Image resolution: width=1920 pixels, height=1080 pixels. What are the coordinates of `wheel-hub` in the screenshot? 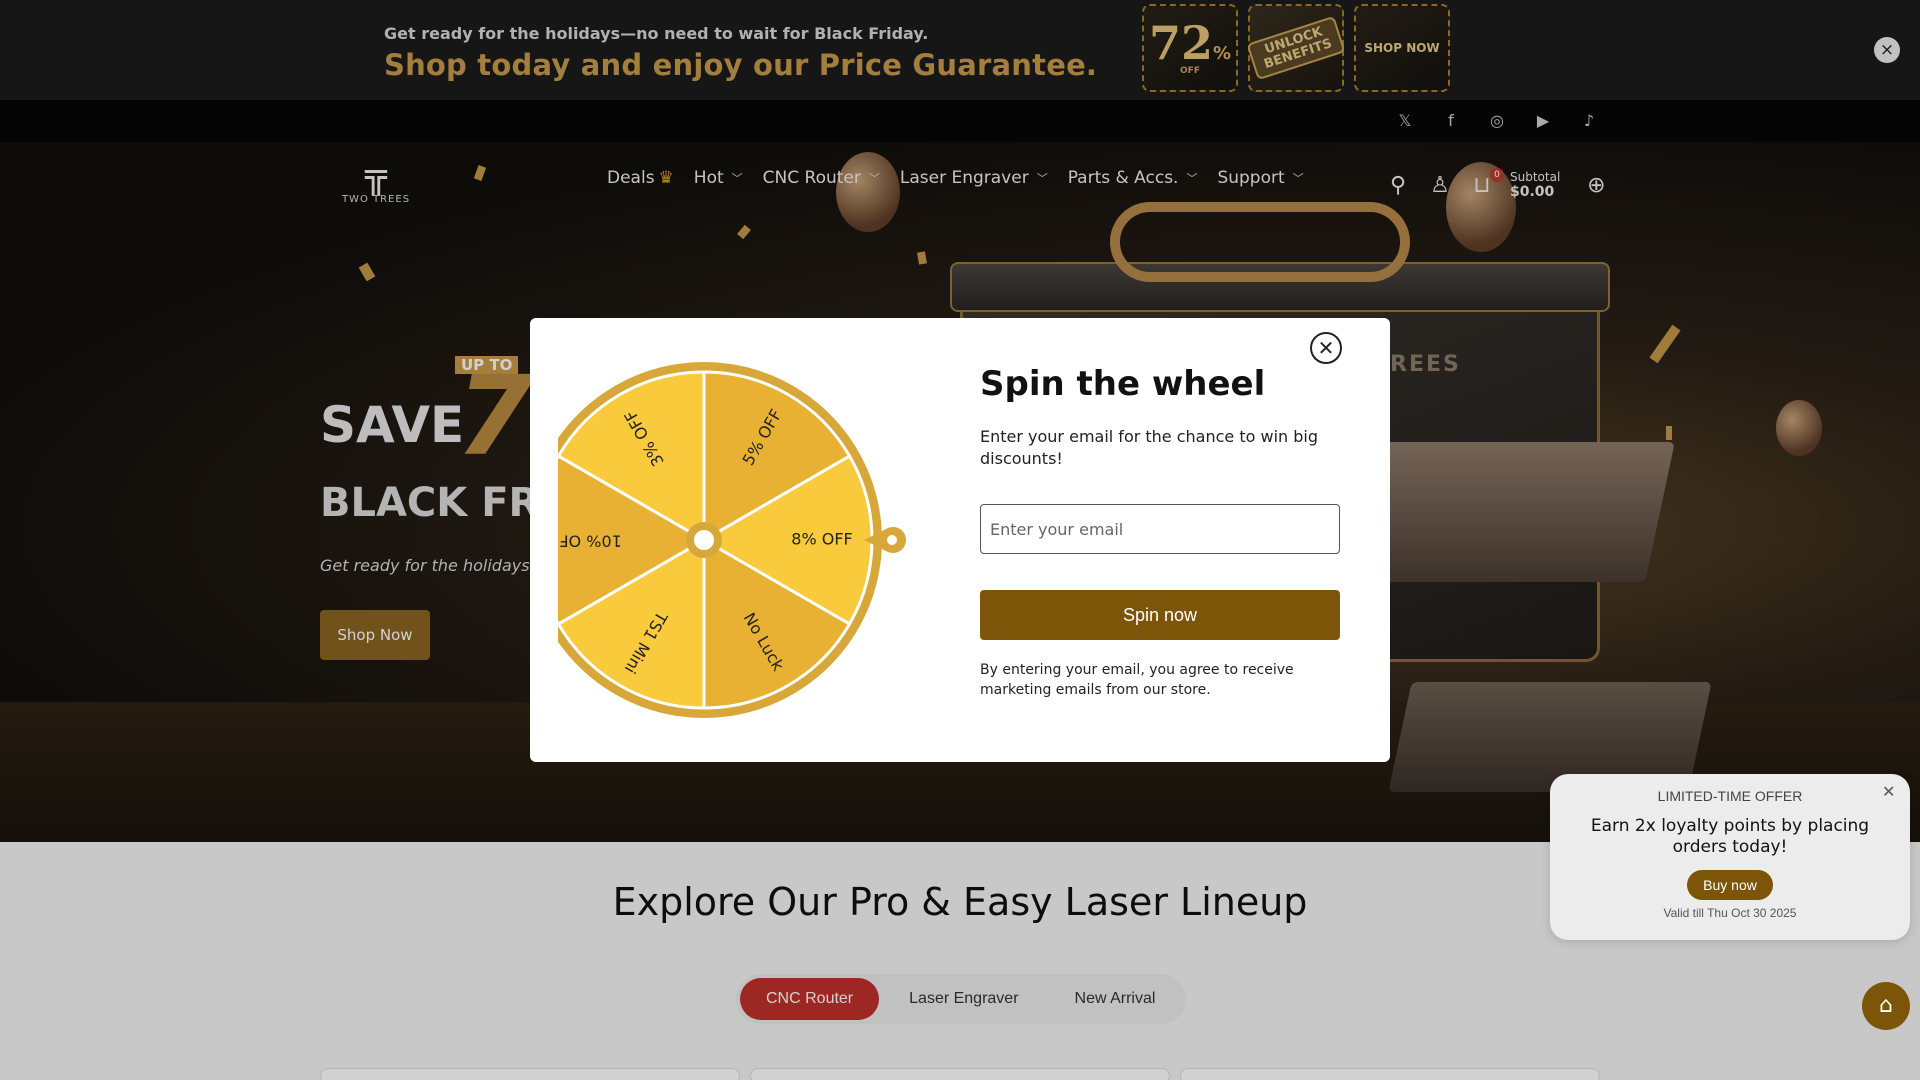 It's located at (704, 540).